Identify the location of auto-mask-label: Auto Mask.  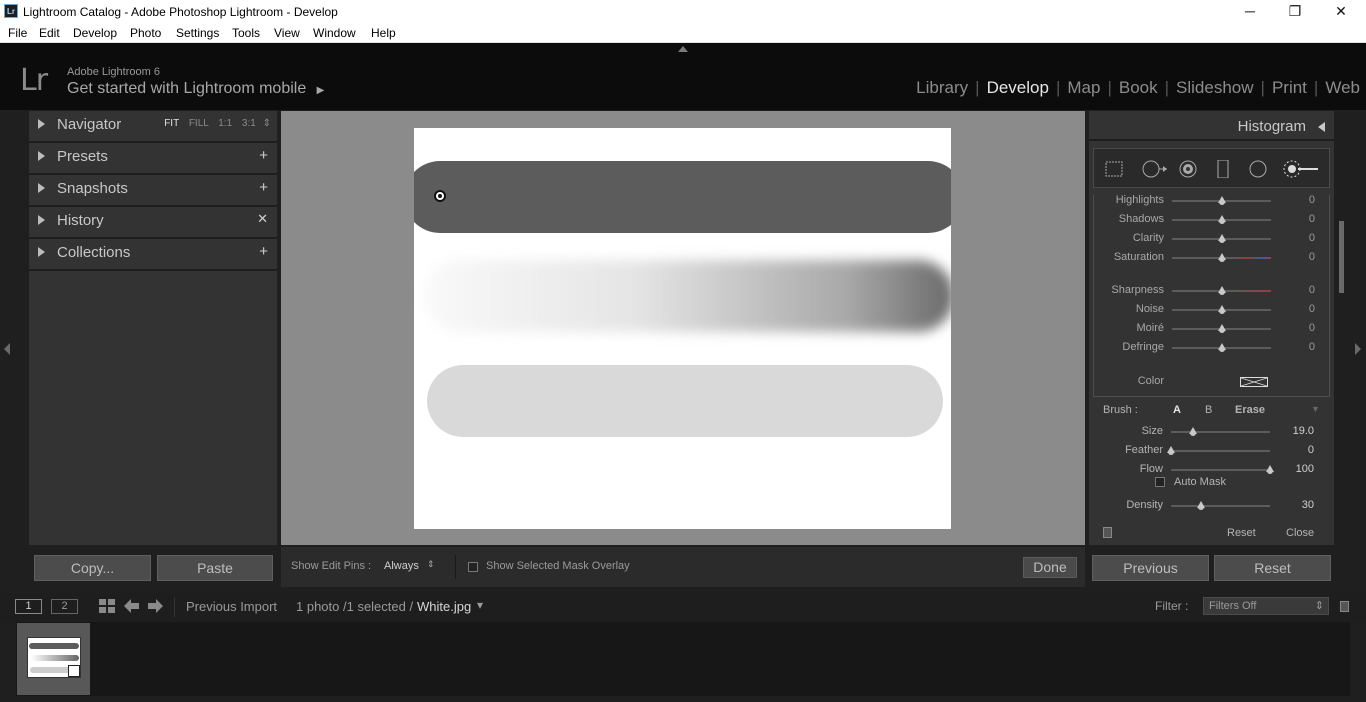
(1200, 482).